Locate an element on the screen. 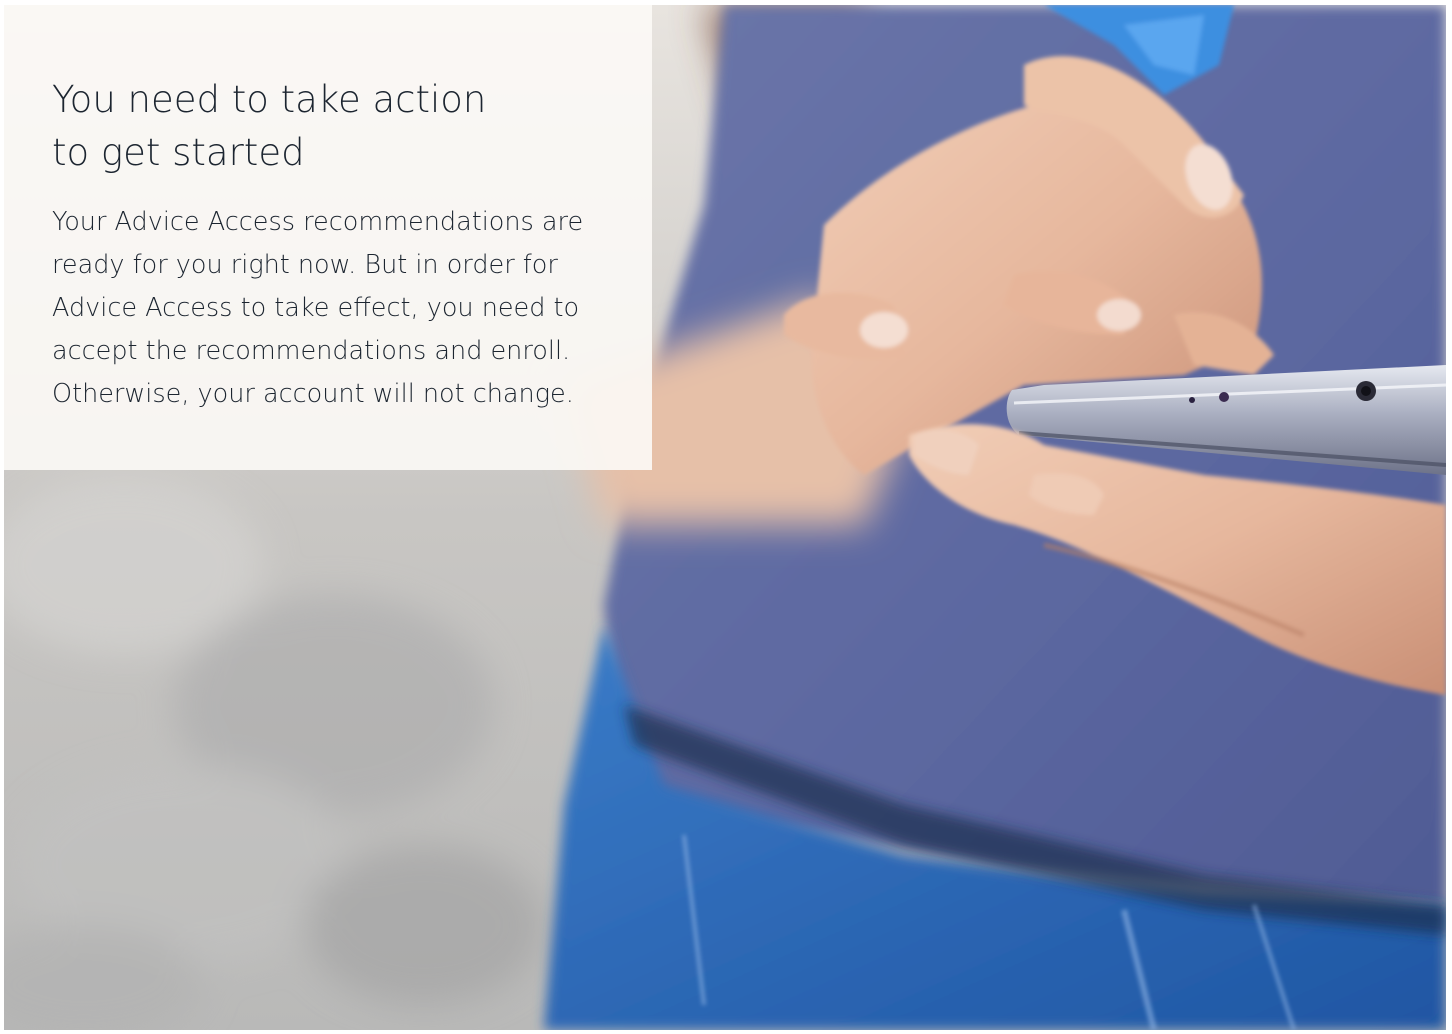  card-headline: You need to take action to get started is located at coordinates (269, 126).